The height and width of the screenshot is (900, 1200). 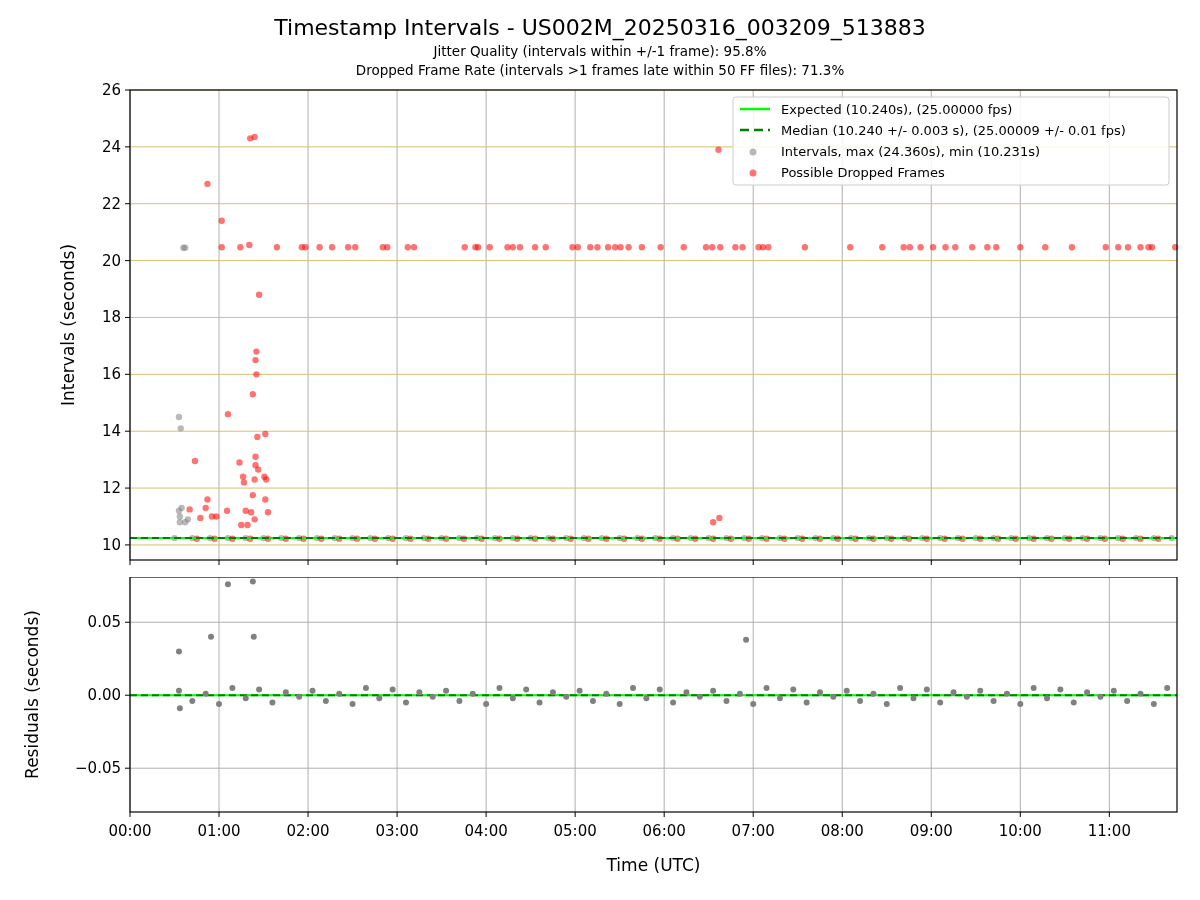 I want to click on chart-subtitle: Jitter Quality (intervals within +/-1 frame): 95.8%, so click(x=600, y=51).